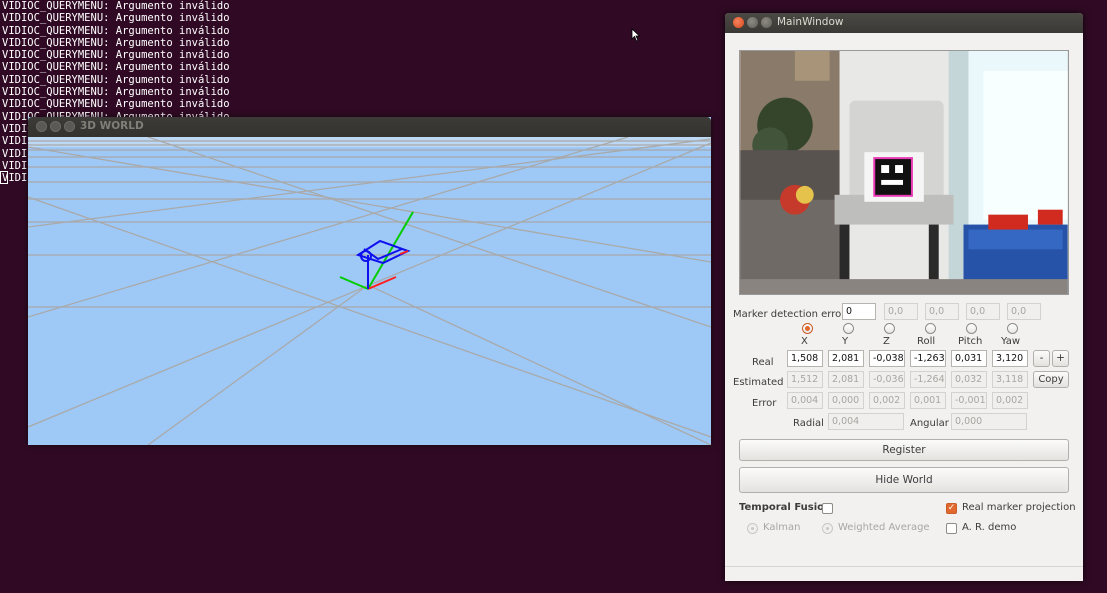 Image resolution: width=1107 pixels, height=593 pixels. What do you see at coordinates (827, 528) in the screenshot?
I see `weighted-average-radio` at bounding box center [827, 528].